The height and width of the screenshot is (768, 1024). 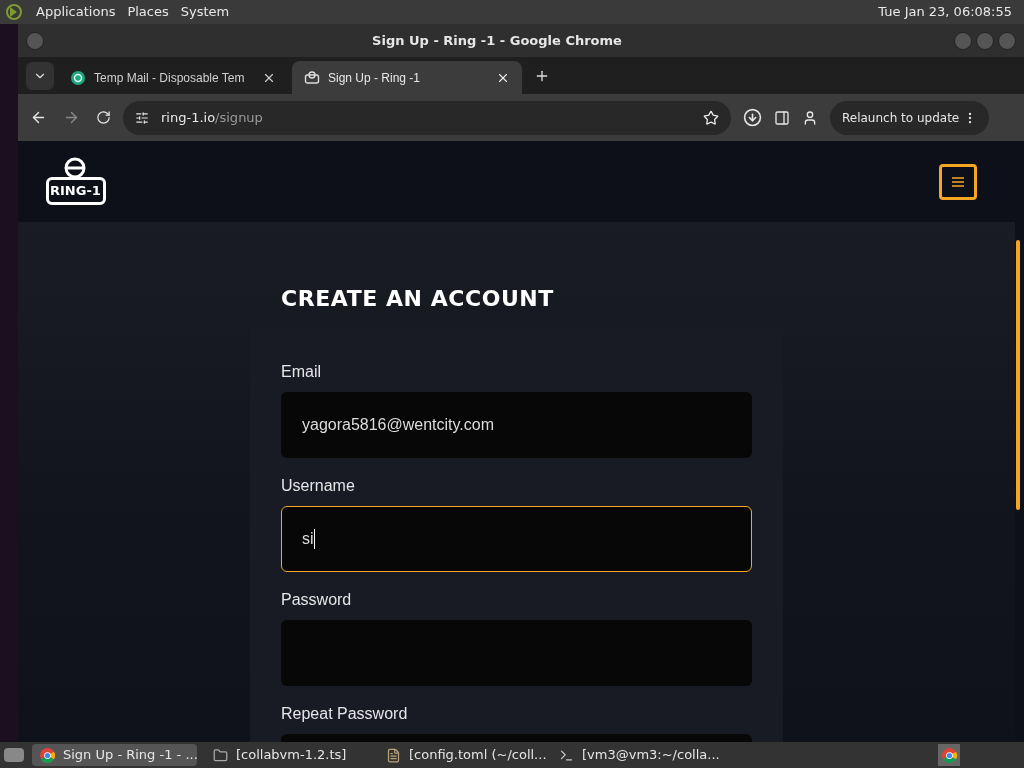 I want to click on distro-logo-icon, so click(x=14, y=12).